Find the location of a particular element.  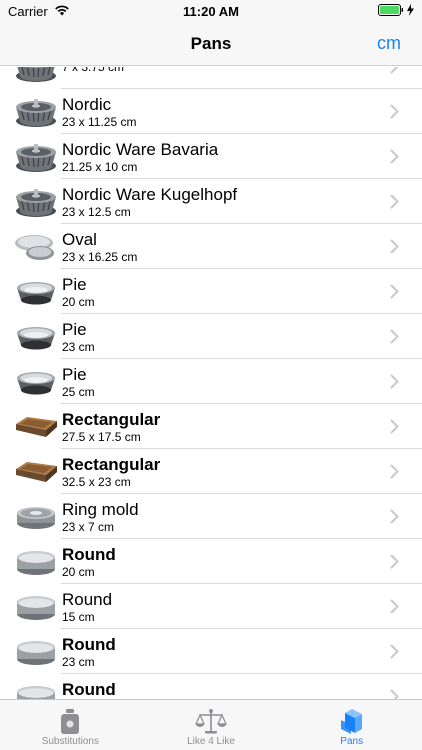

pan-row: Round25 cm is located at coordinates (211, 686).